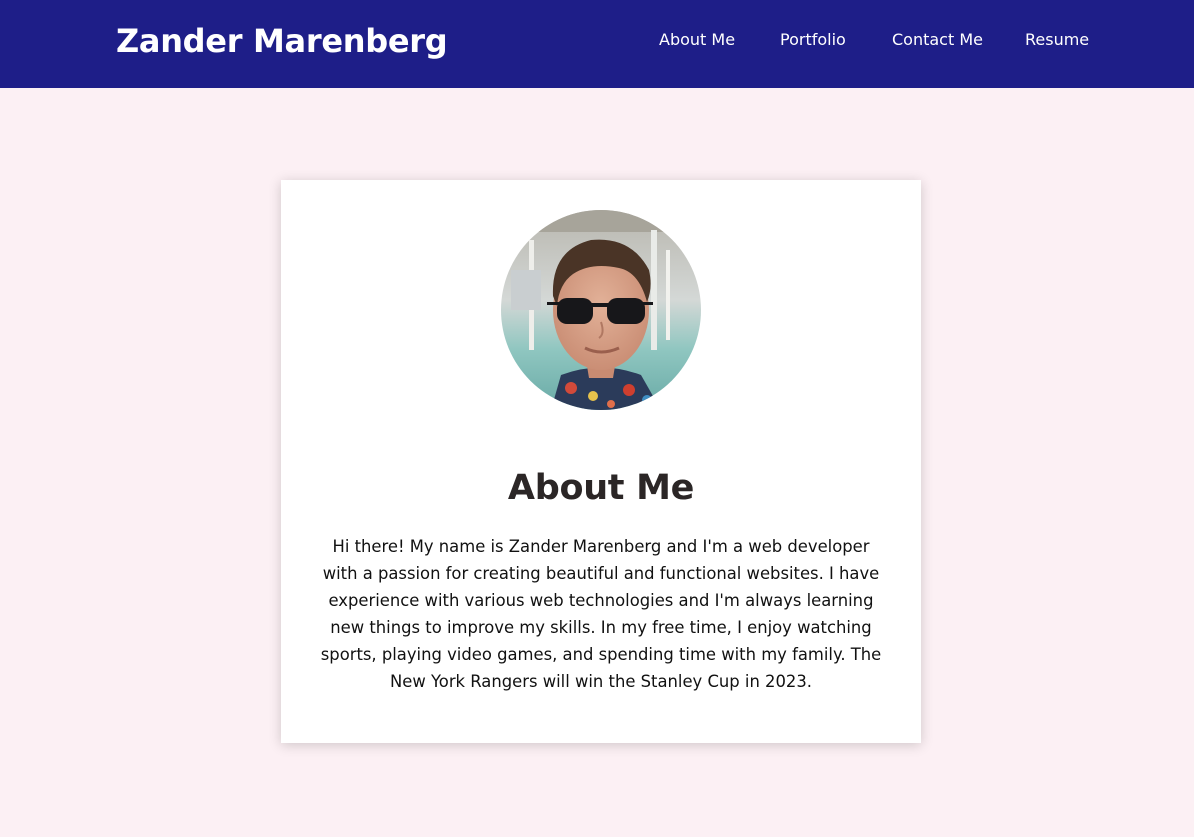 The height and width of the screenshot is (837, 1194). I want to click on nav-link-contact-me: Contact Me, so click(937, 40).